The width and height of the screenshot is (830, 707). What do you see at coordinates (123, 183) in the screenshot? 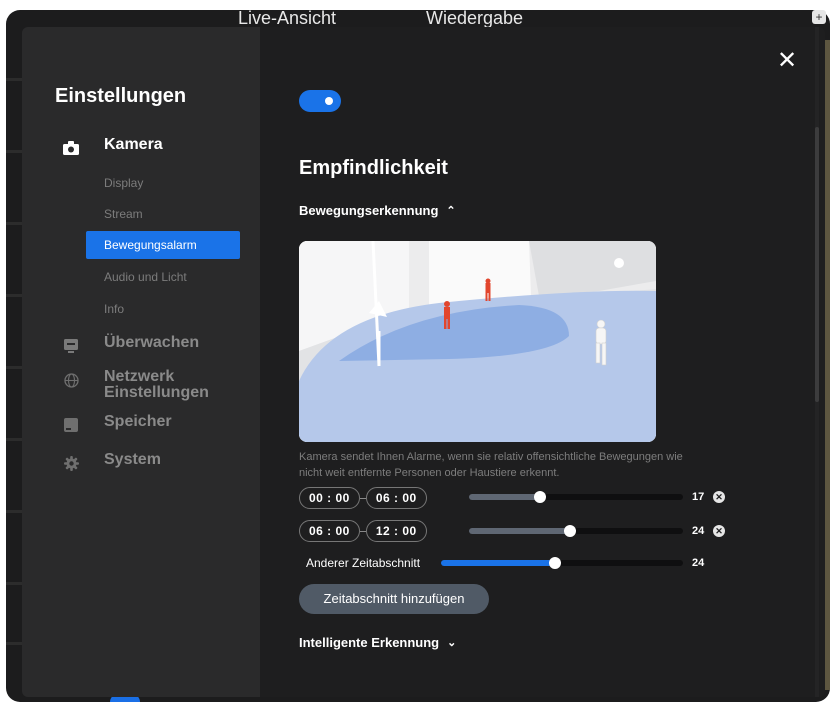
I see `subitem-display: Display` at bounding box center [123, 183].